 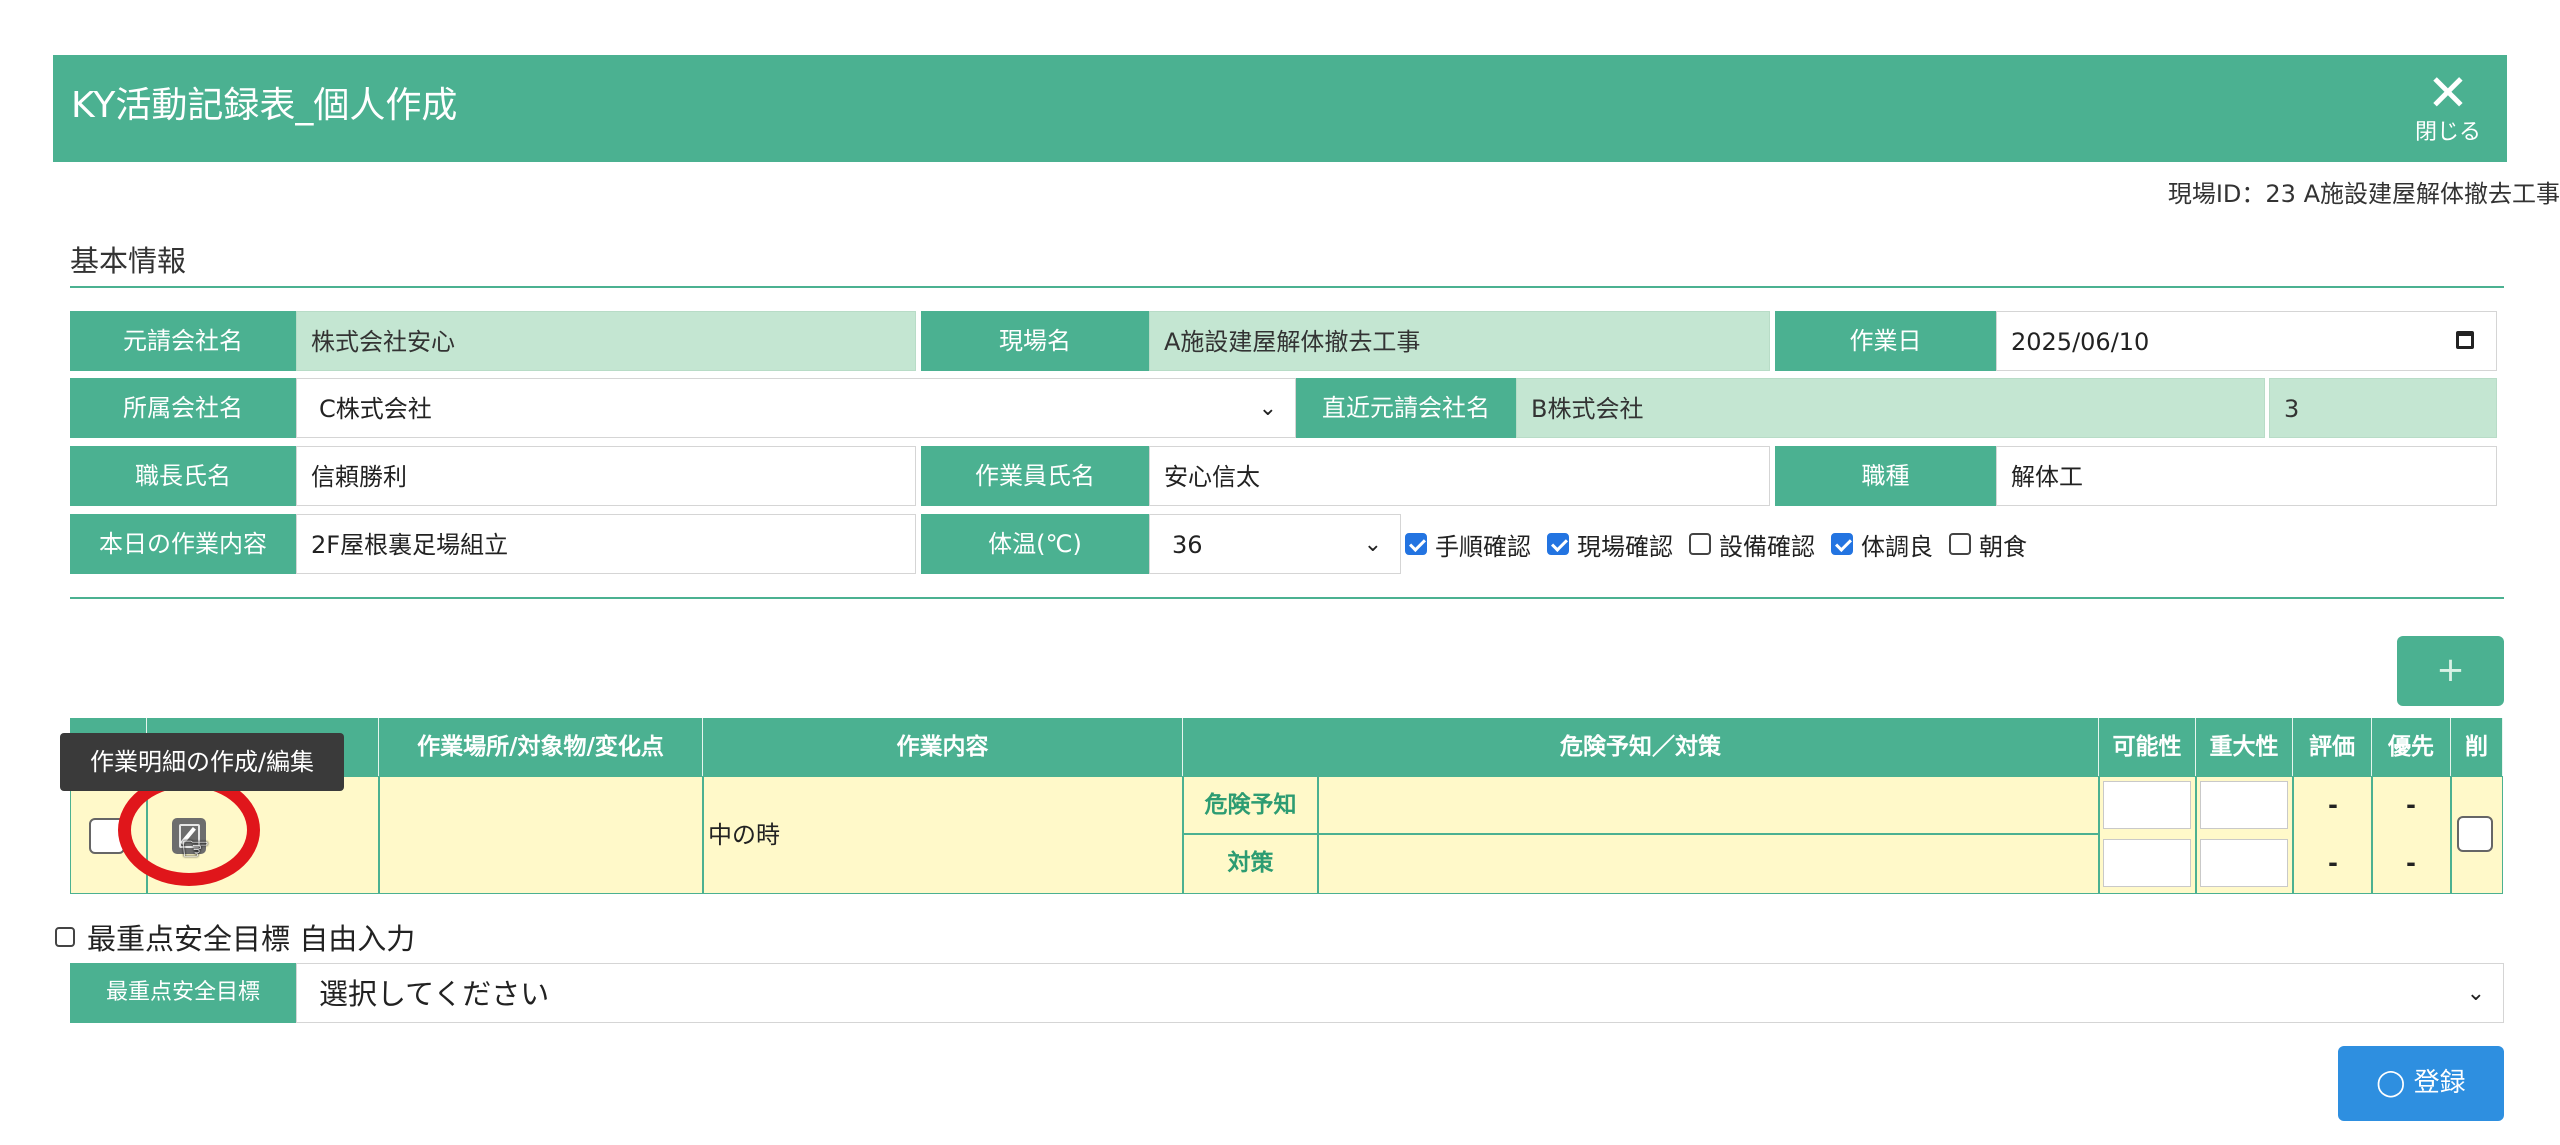 What do you see at coordinates (1882, 544) in the screenshot?
I see `check-health: 体調良` at bounding box center [1882, 544].